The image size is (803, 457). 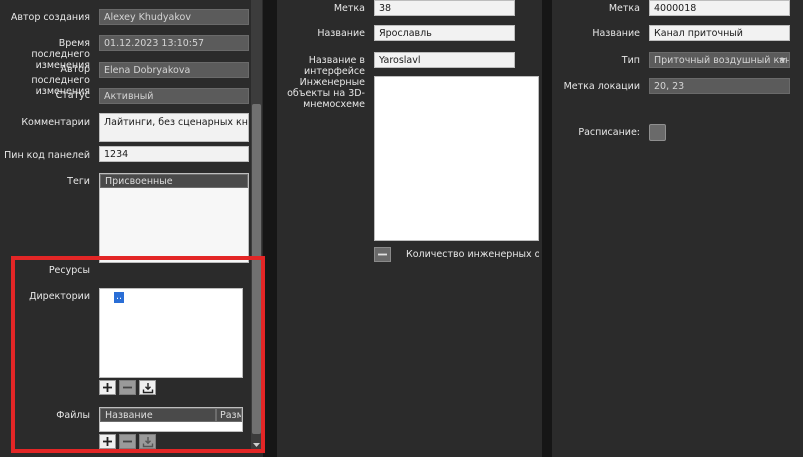 I want to click on modified-by-label-line1: Автор последнего, so click(x=60, y=75).